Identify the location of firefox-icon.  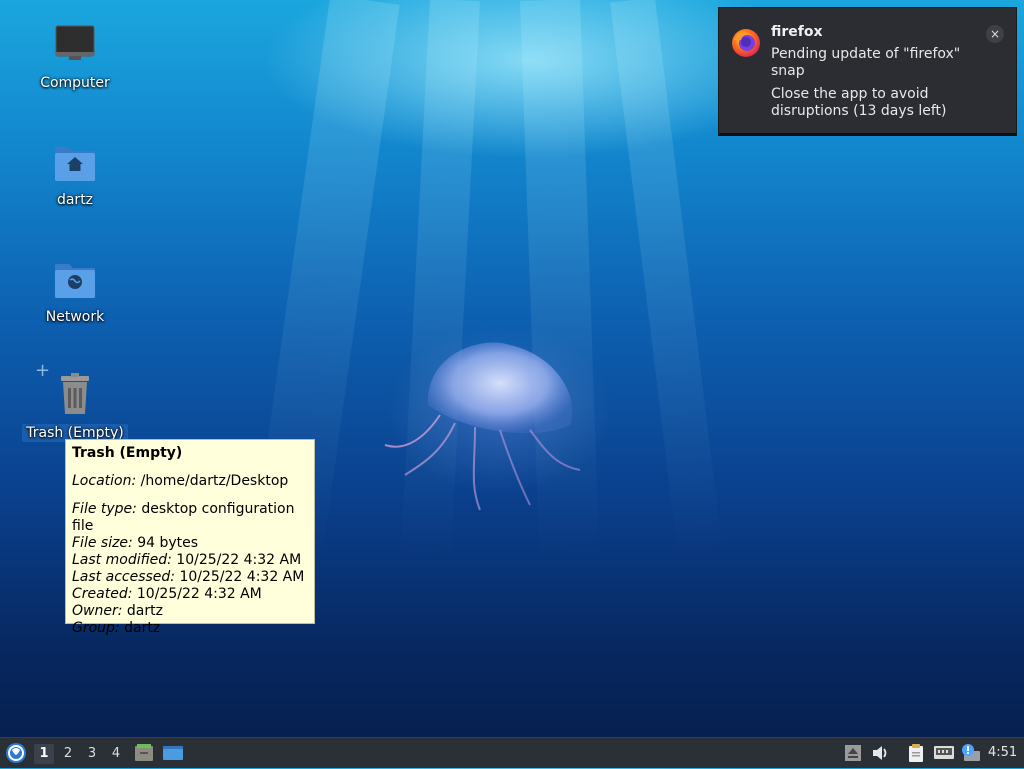
(746, 43).